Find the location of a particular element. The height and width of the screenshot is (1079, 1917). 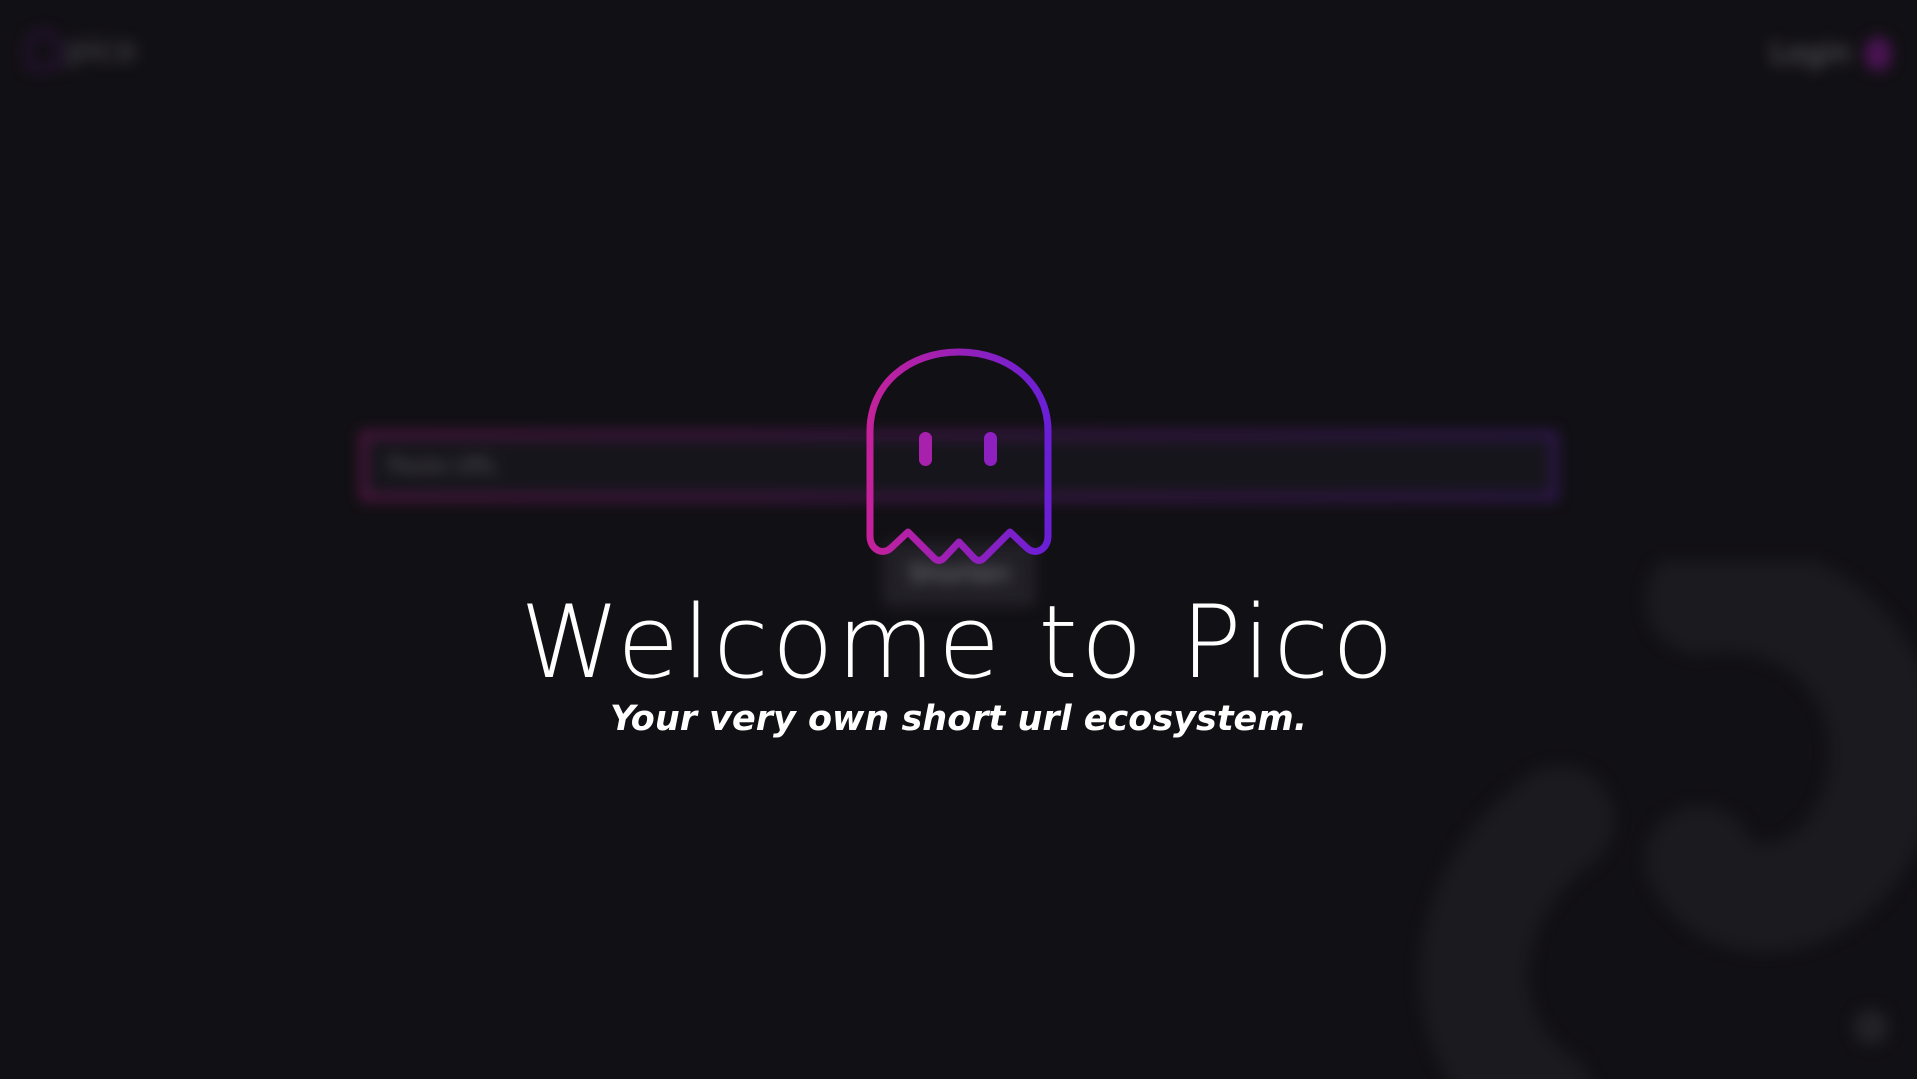

welcome-subtitle: Your very own short url ecosystem. is located at coordinates (958, 719).